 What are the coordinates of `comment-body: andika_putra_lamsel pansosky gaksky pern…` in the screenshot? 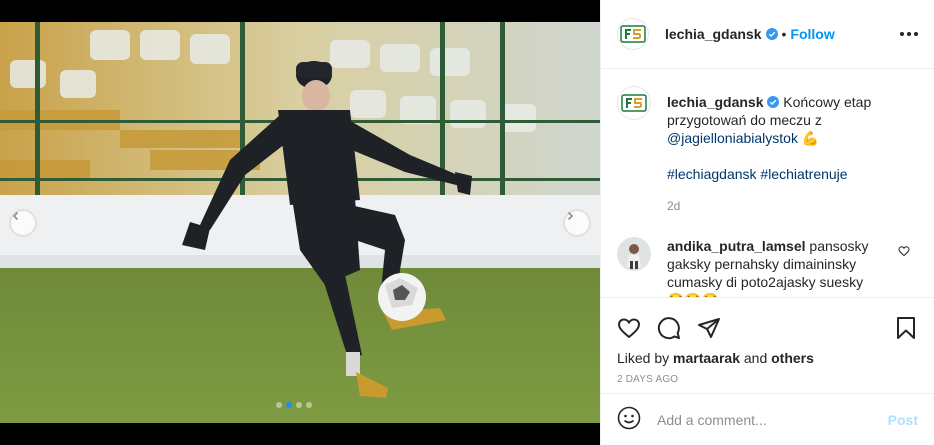 It's located at (782, 267).